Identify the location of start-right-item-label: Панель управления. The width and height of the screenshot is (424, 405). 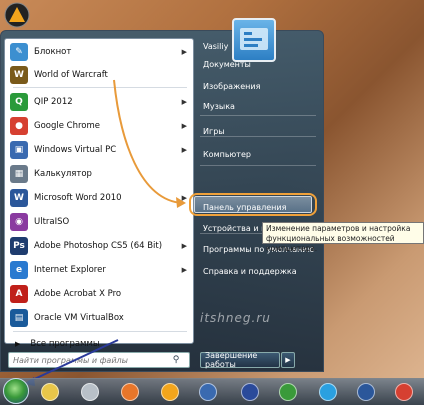
(245, 207).